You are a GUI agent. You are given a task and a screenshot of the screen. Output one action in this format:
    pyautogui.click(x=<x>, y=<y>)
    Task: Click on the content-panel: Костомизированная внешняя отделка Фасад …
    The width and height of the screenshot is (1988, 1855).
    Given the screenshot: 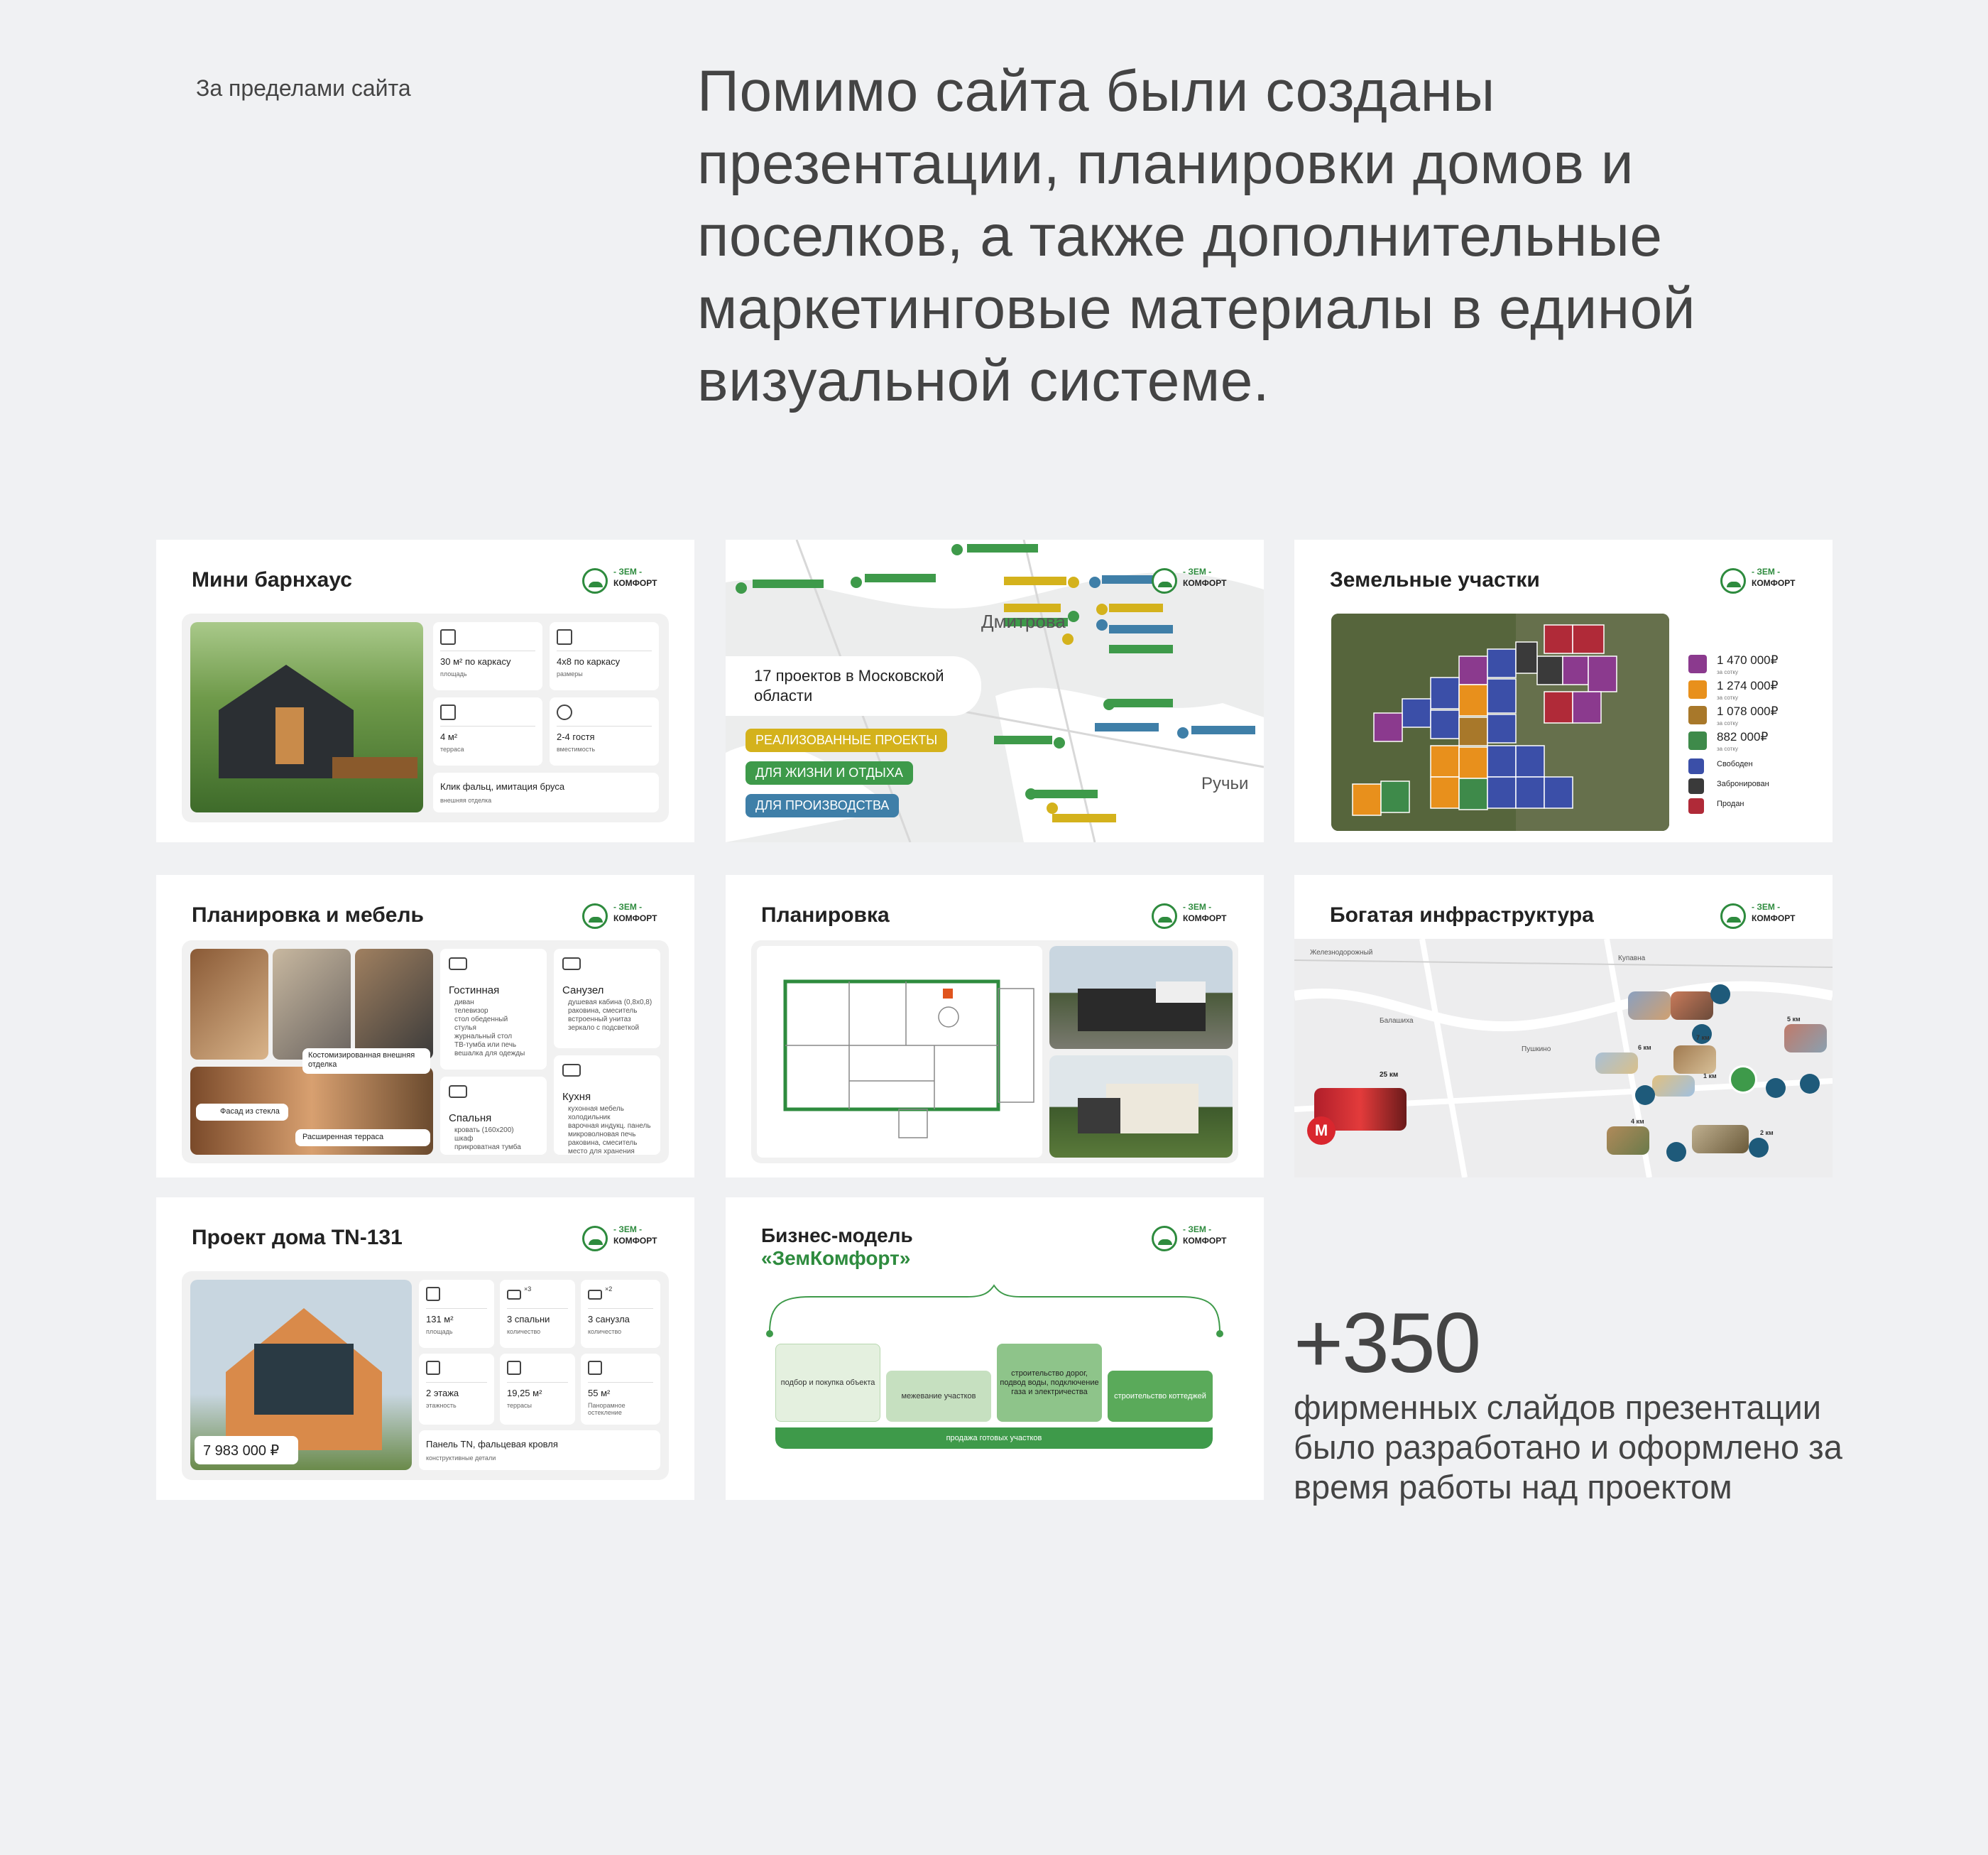 What is the action you would take?
    pyautogui.click(x=425, y=1051)
    